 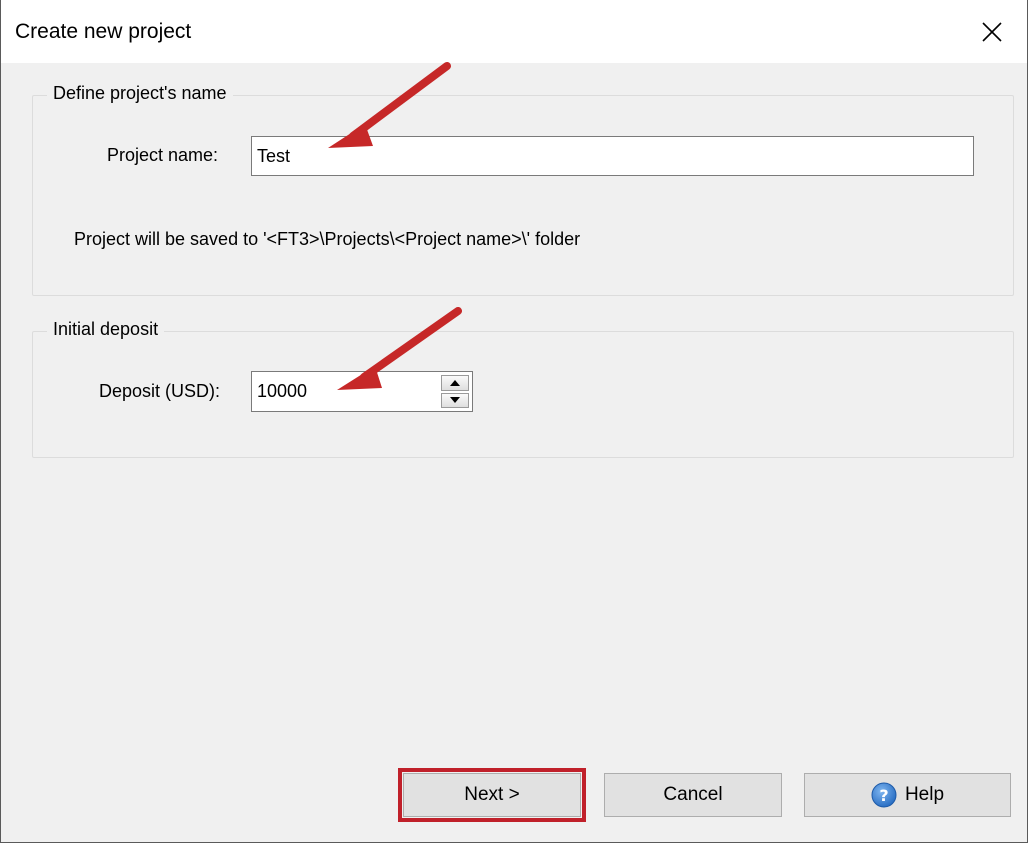 I want to click on help-icon: ?, so click(x=884, y=795).